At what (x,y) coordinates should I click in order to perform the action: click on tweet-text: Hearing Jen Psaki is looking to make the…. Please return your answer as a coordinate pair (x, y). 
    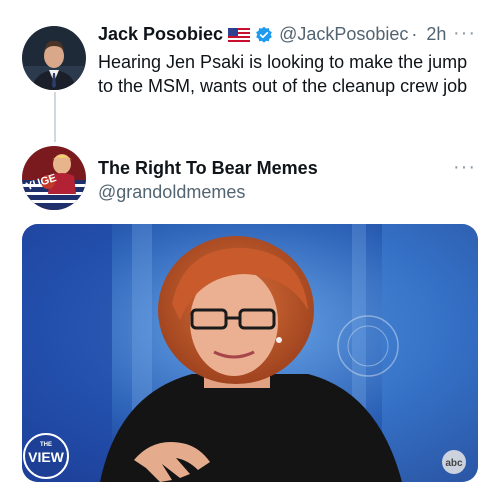
    Looking at the image, I should click on (283, 74).